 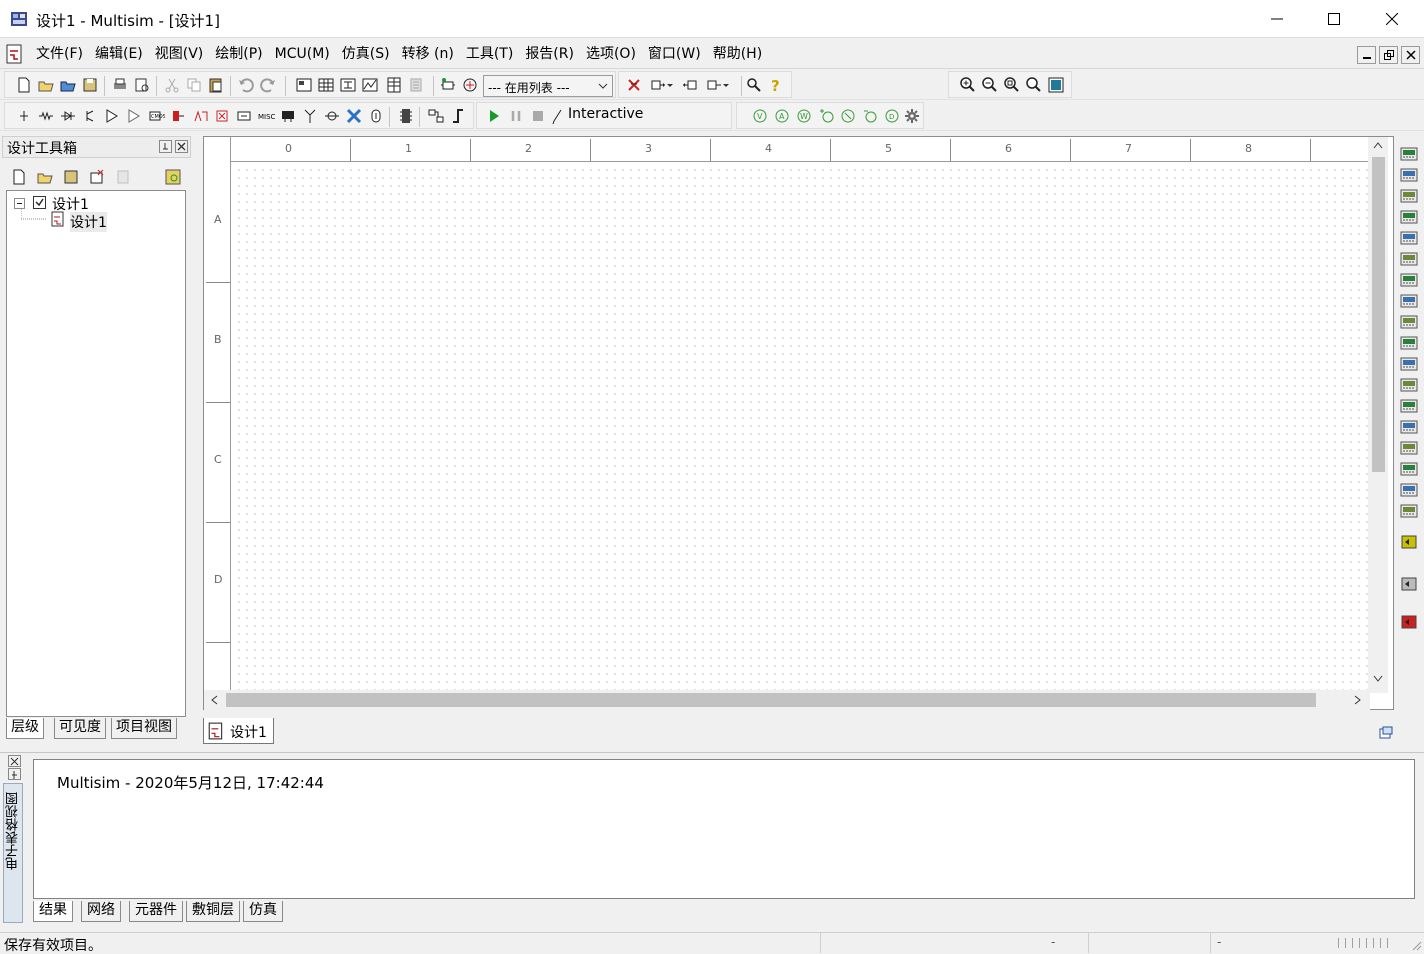 What do you see at coordinates (25, 728) in the screenshot?
I see `tab-hierarchy: 层级` at bounding box center [25, 728].